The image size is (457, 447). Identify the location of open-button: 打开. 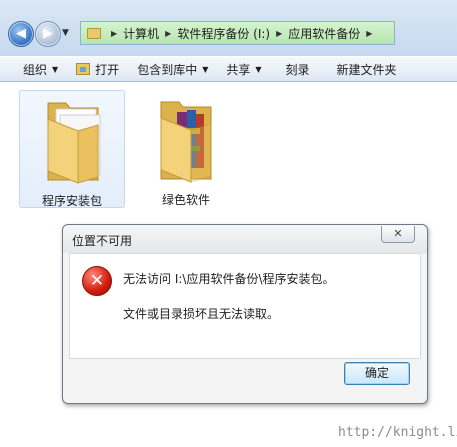
(97, 69).